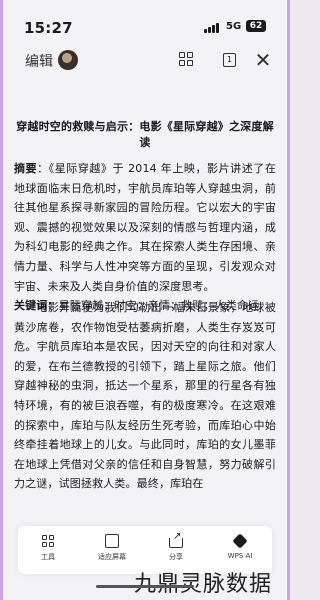 Image resolution: width=320 pixels, height=600 pixels. What do you see at coordinates (240, 556) in the screenshot?
I see `wps-ai-label: WPS AI` at bounding box center [240, 556].